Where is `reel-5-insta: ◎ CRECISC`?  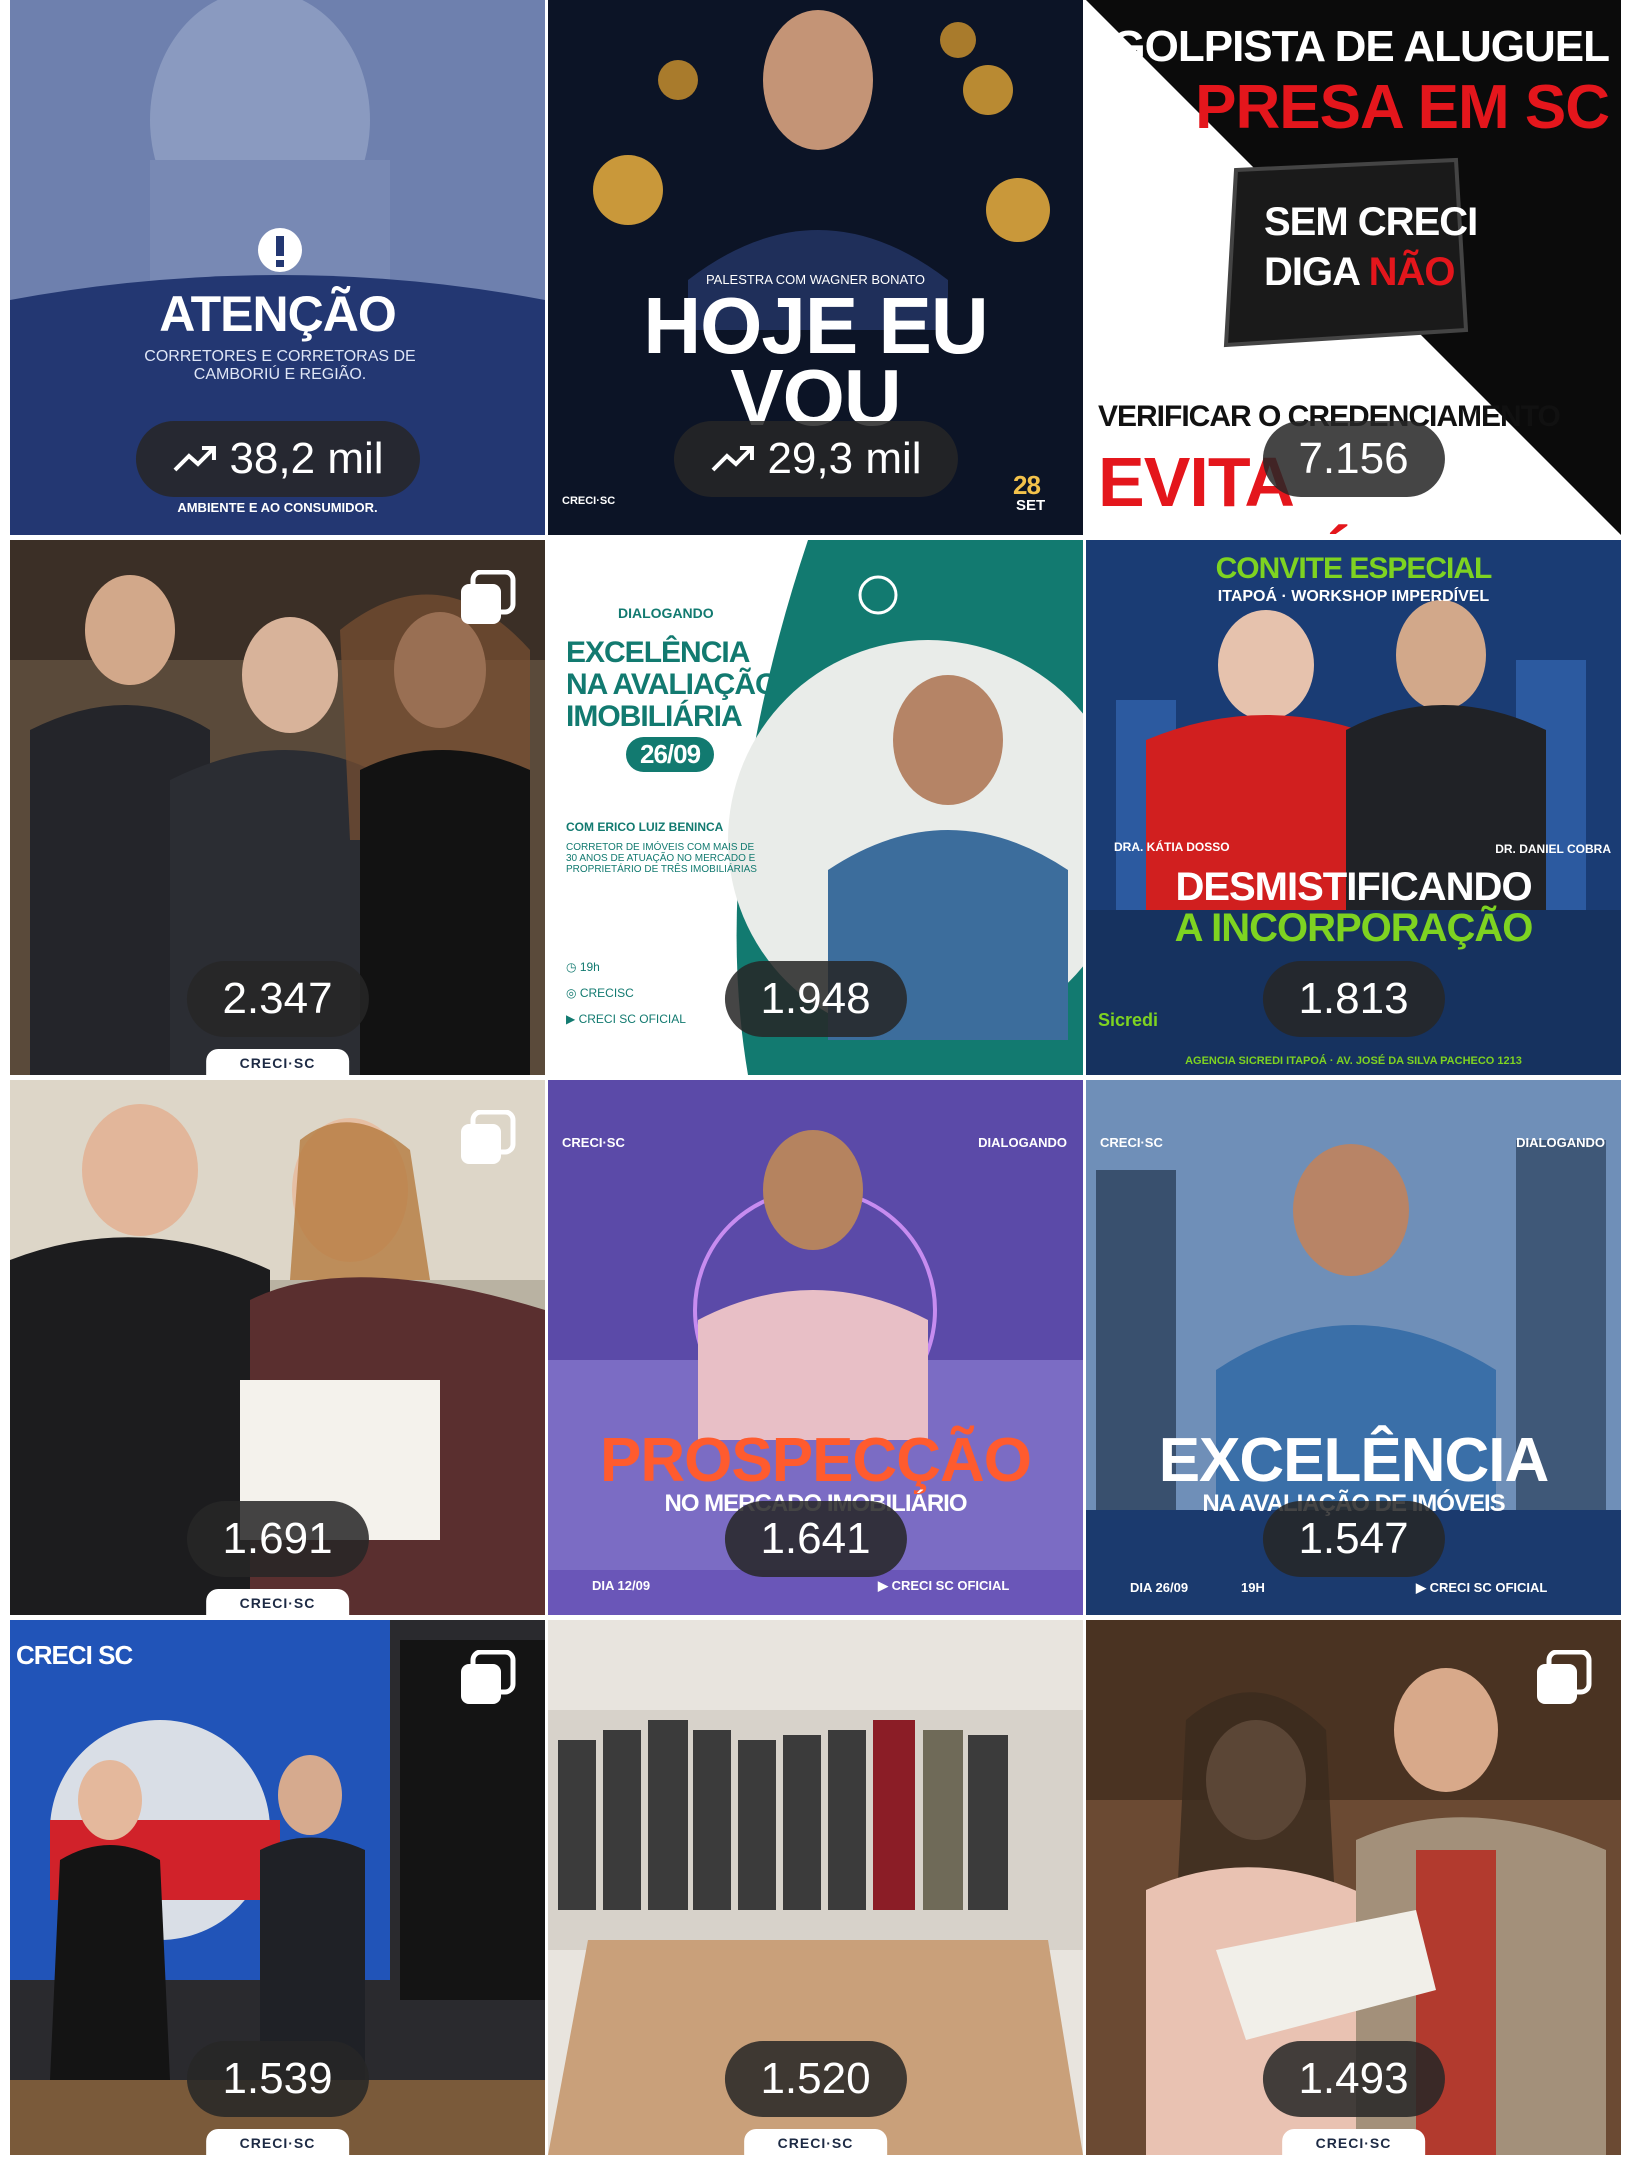
reel-5-insta: ◎ CRECISC is located at coordinates (600, 993).